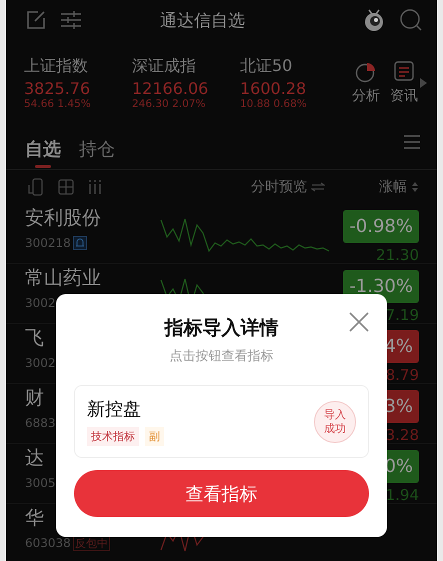  What do you see at coordinates (202, 21) in the screenshot?
I see `app-title: 通达信自选` at bounding box center [202, 21].